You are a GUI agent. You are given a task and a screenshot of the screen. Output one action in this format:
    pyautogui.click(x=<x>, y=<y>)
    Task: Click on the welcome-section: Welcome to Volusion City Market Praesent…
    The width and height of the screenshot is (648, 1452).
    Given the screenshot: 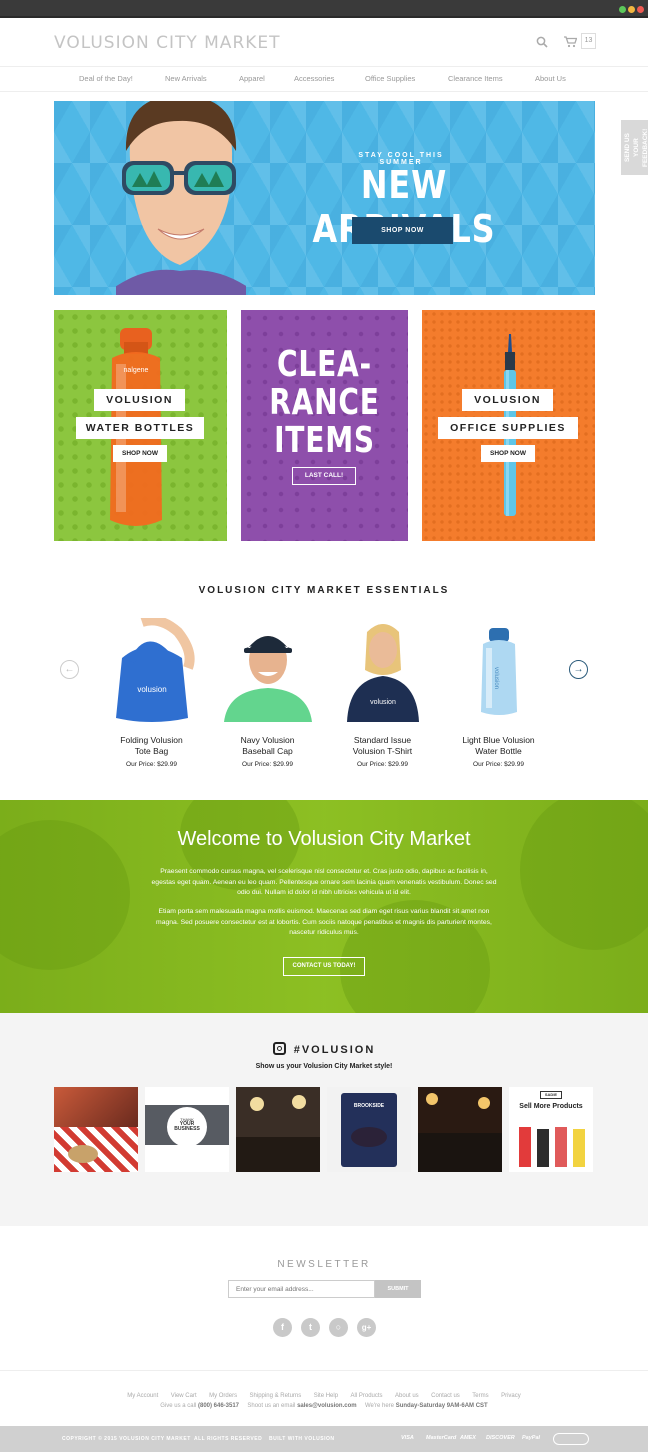 What is the action you would take?
    pyautogui.click(x=324, y=906)
    